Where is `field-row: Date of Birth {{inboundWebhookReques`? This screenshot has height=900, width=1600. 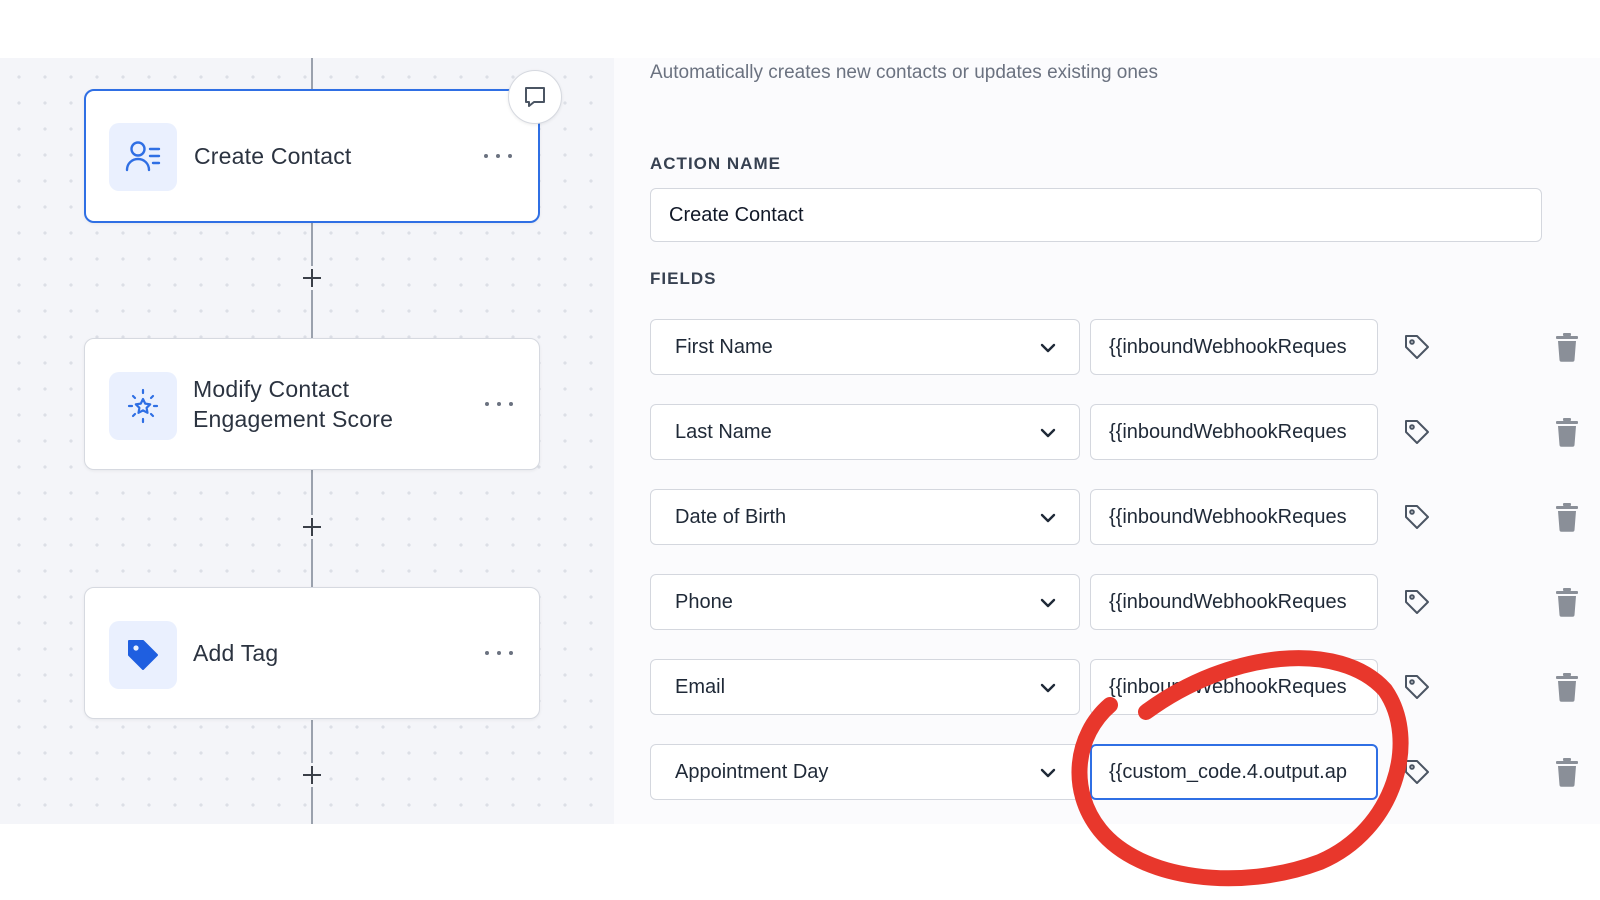
field-row: Date of Birth {{inboundWebhookReques is located at coordinates (1115, 517).